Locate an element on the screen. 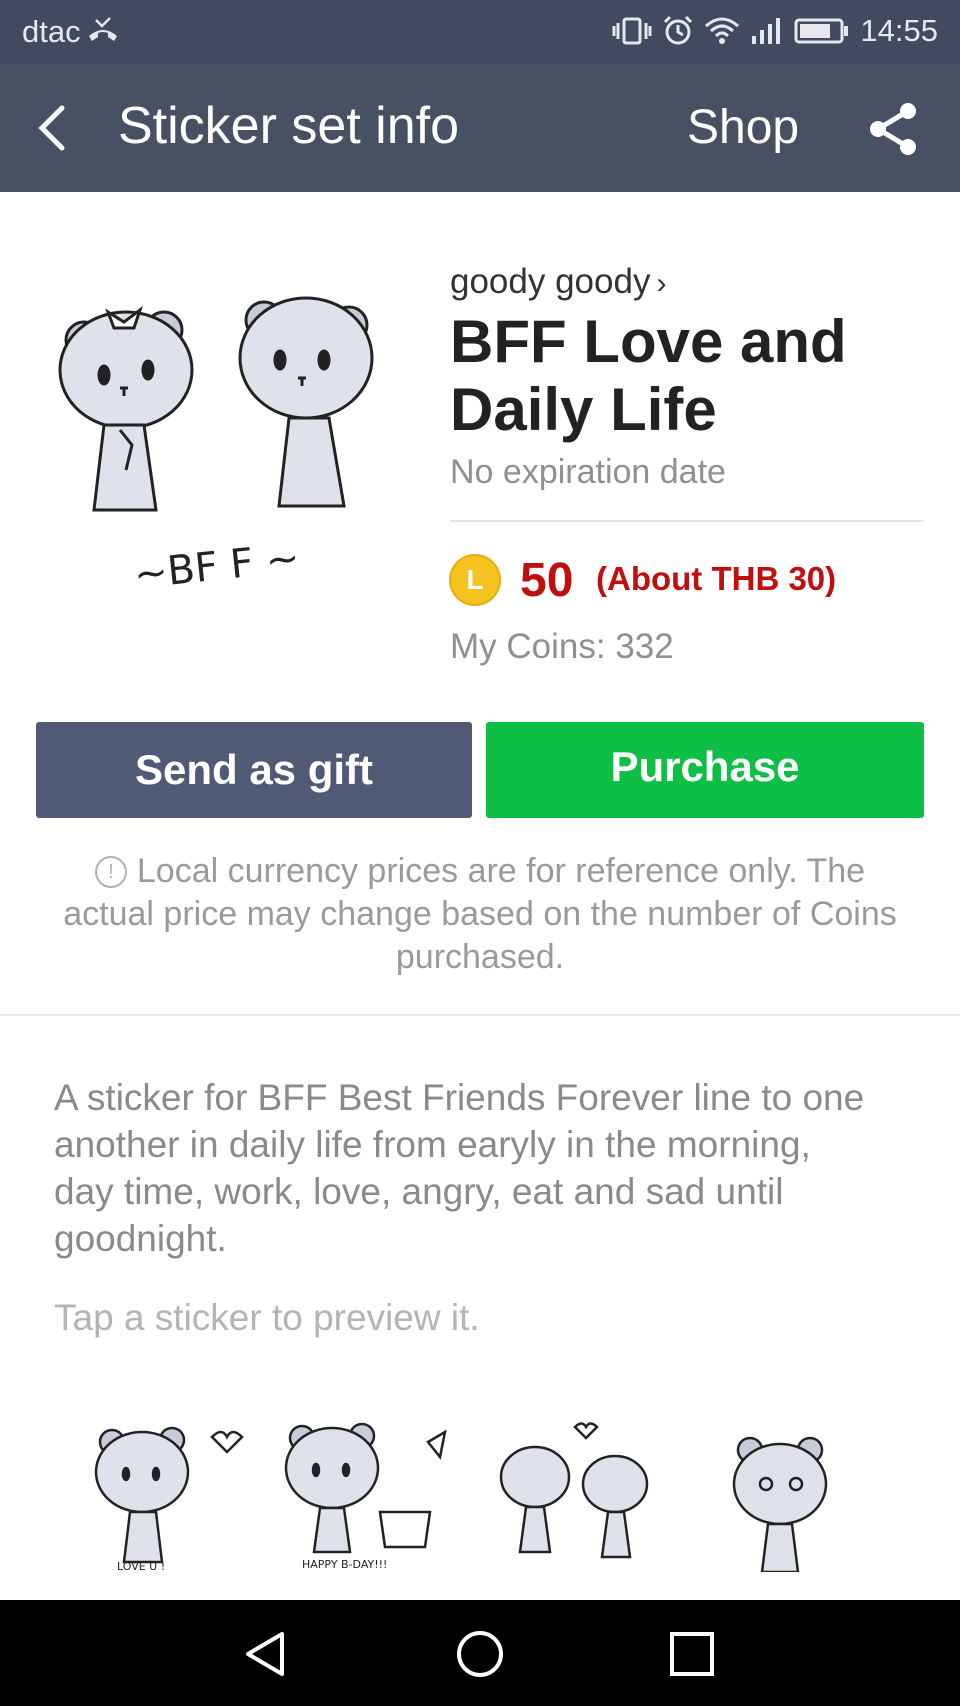 The height and width of the screenshot is (1706, 960). info-icon: ! is located at coordinates (110, 872).